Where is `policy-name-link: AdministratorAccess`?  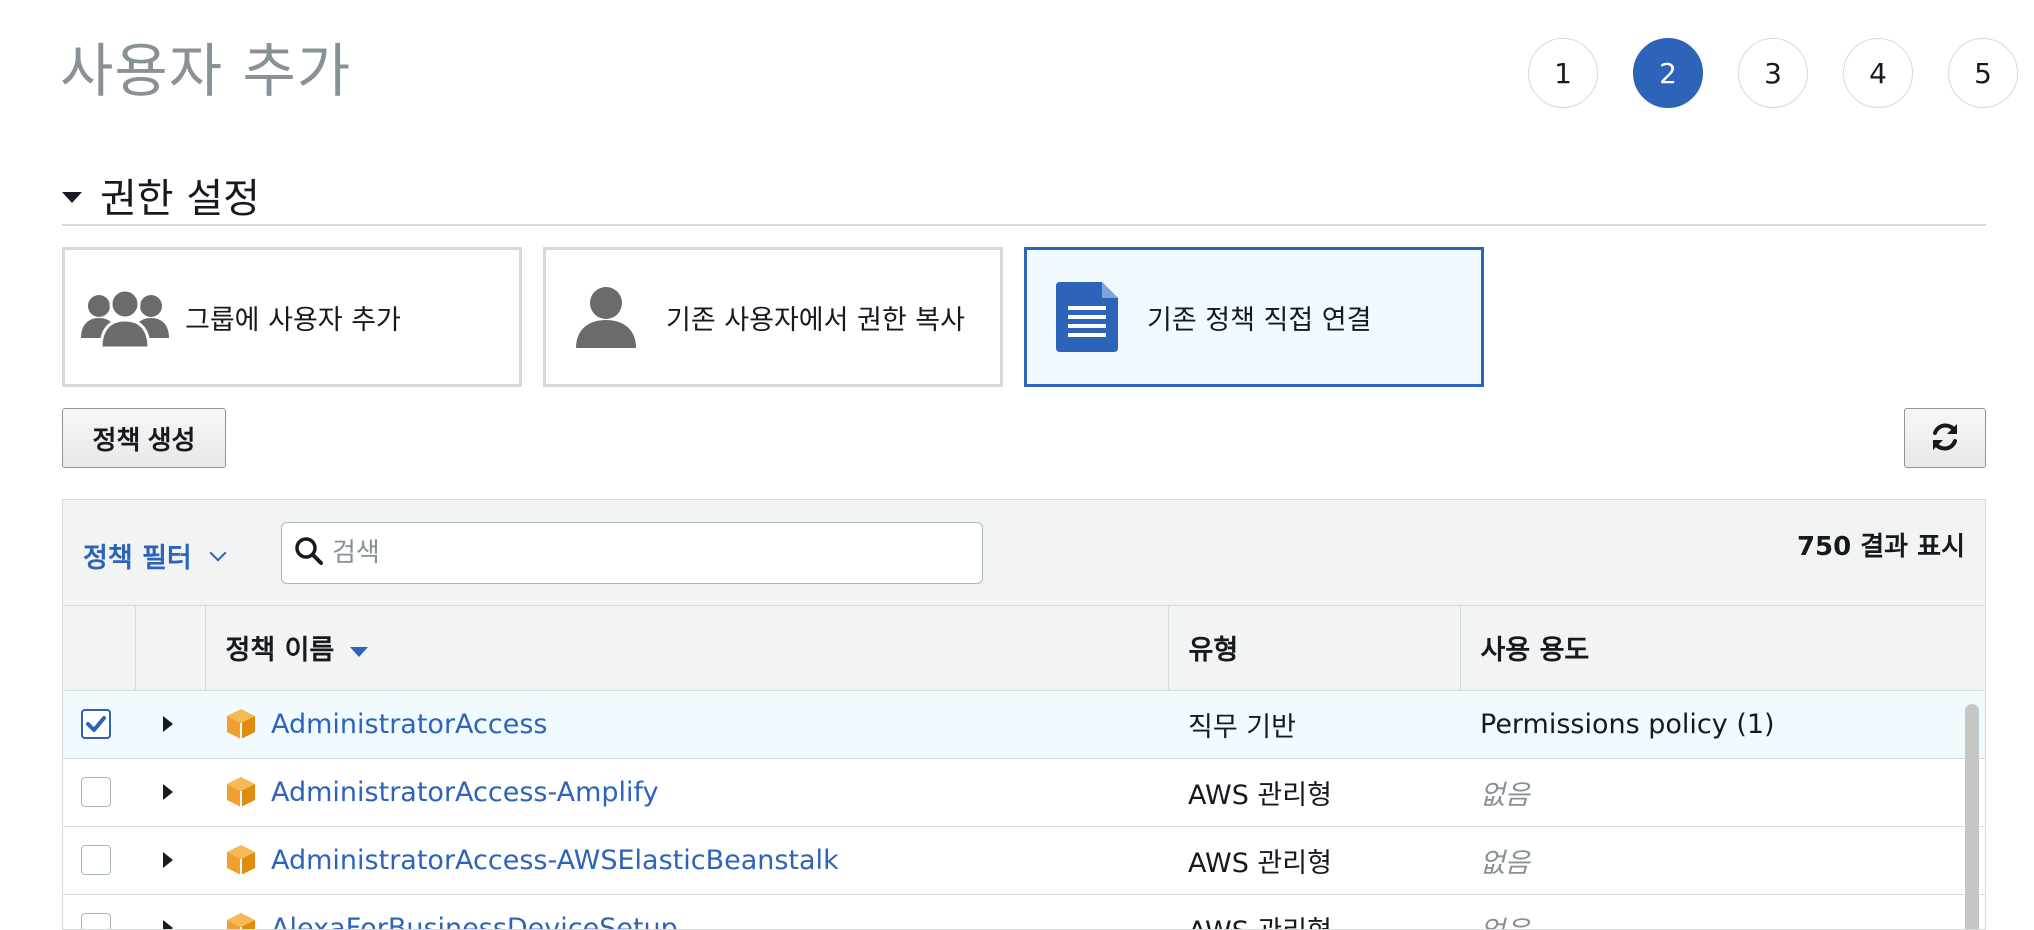 policy-name-link: AdministratorAccess is located at coordinates (409, 724).